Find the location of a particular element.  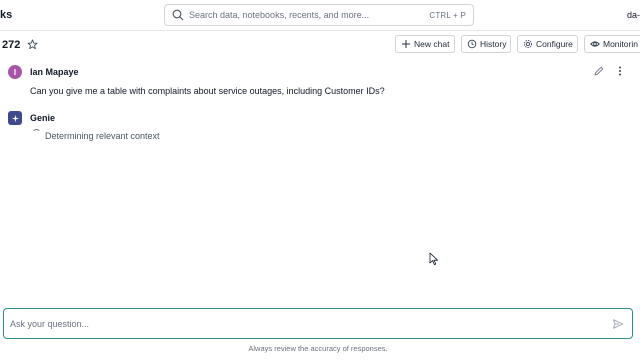

history-icon is located at coordinates (472, 44).